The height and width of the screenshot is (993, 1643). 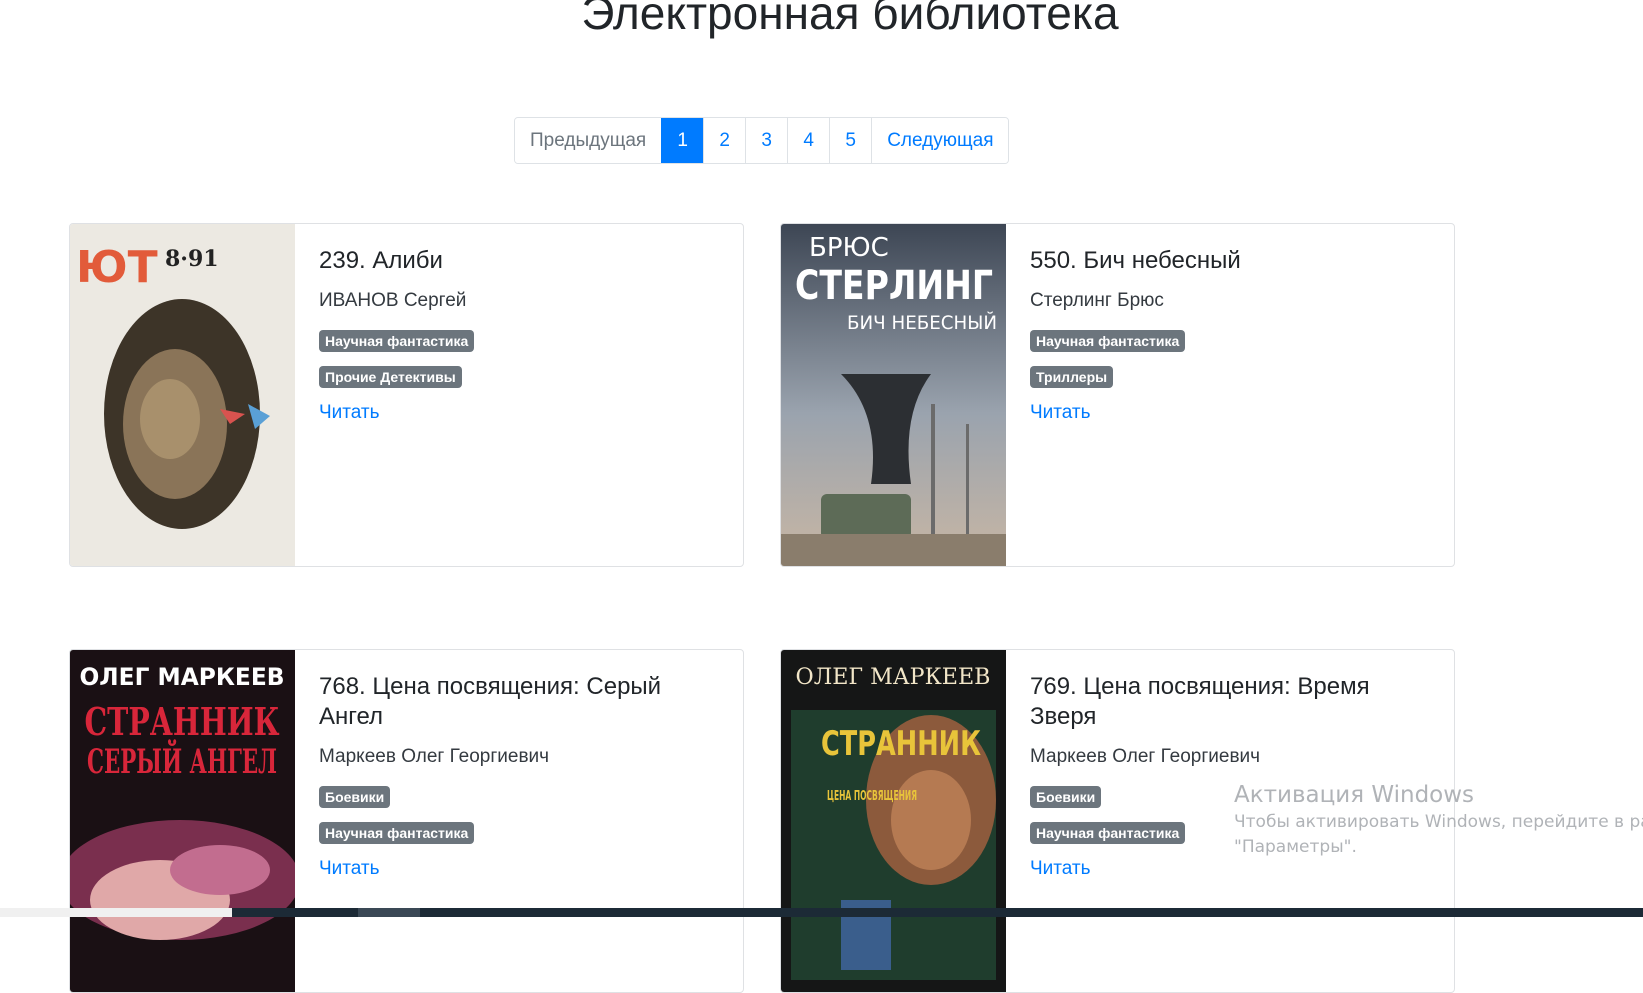 What do you see at coordinates (393, 300) in the screenshot?
I see `book-author: ИВАНОВ Сергей` at bounding box center [393, 300].